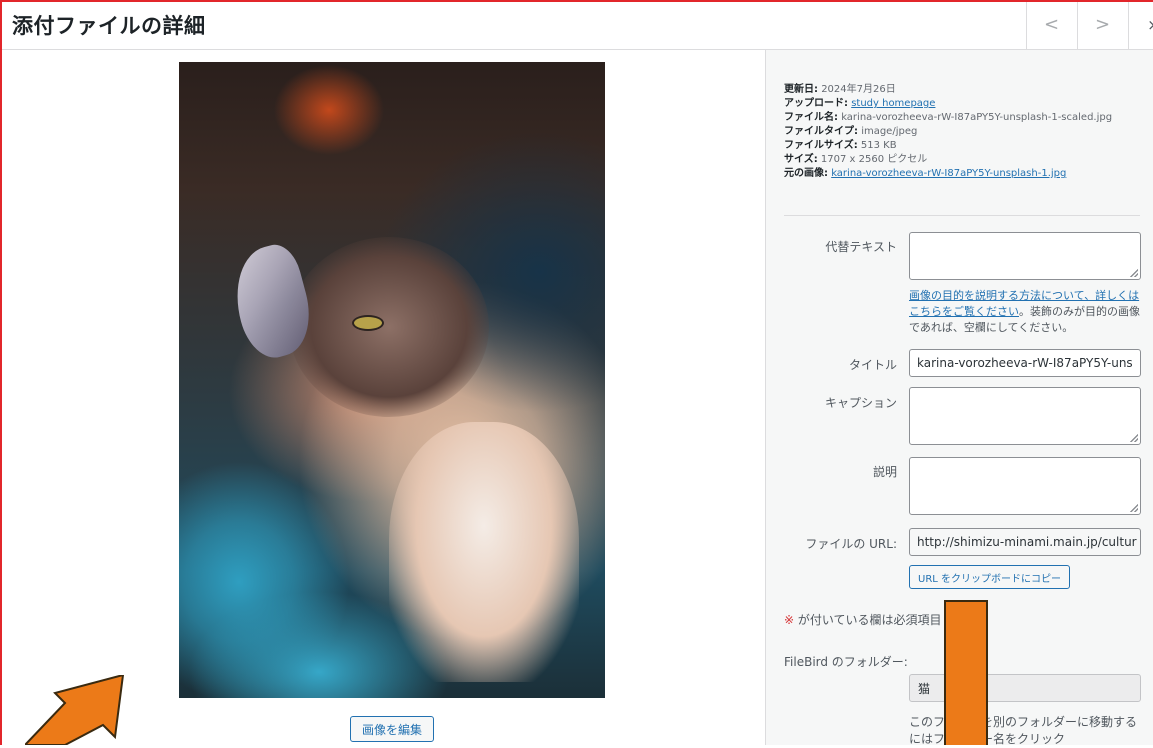  Describe the element at coordinates (1025, 363) in the screenshot. I see `title-field: karina-vorozheeva-rW-I87aPY5Y-uns` at that location.